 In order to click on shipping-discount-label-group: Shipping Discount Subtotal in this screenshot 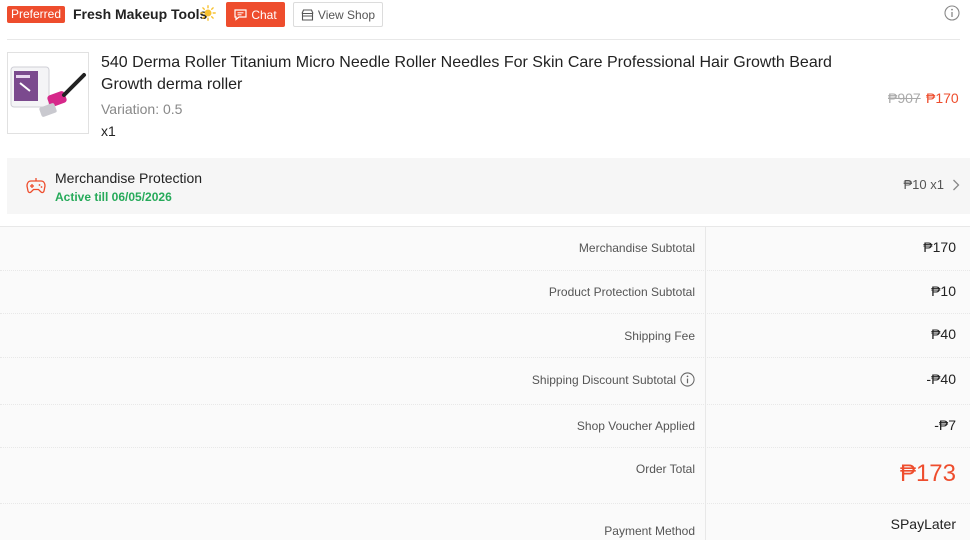, I will do `click(613, 379)`.